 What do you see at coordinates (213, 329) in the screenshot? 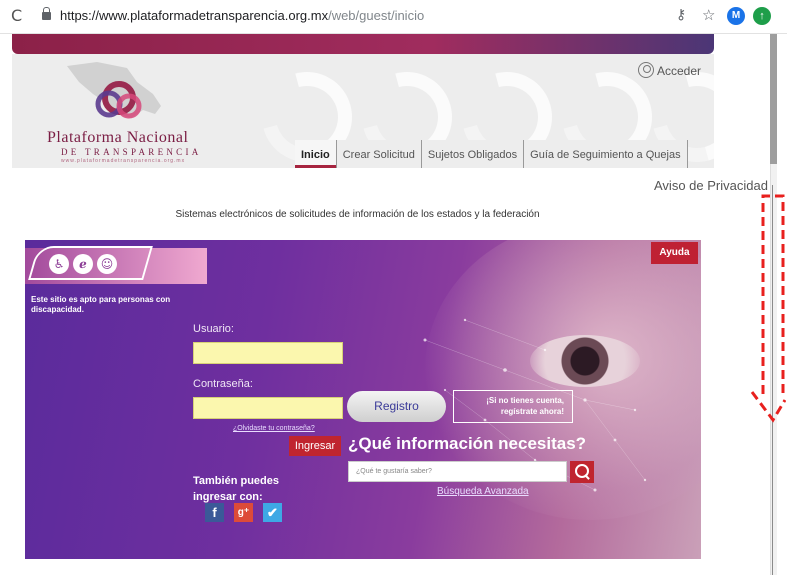
I see `usuario-label: Usuario:` at bounding box center [213, 329].